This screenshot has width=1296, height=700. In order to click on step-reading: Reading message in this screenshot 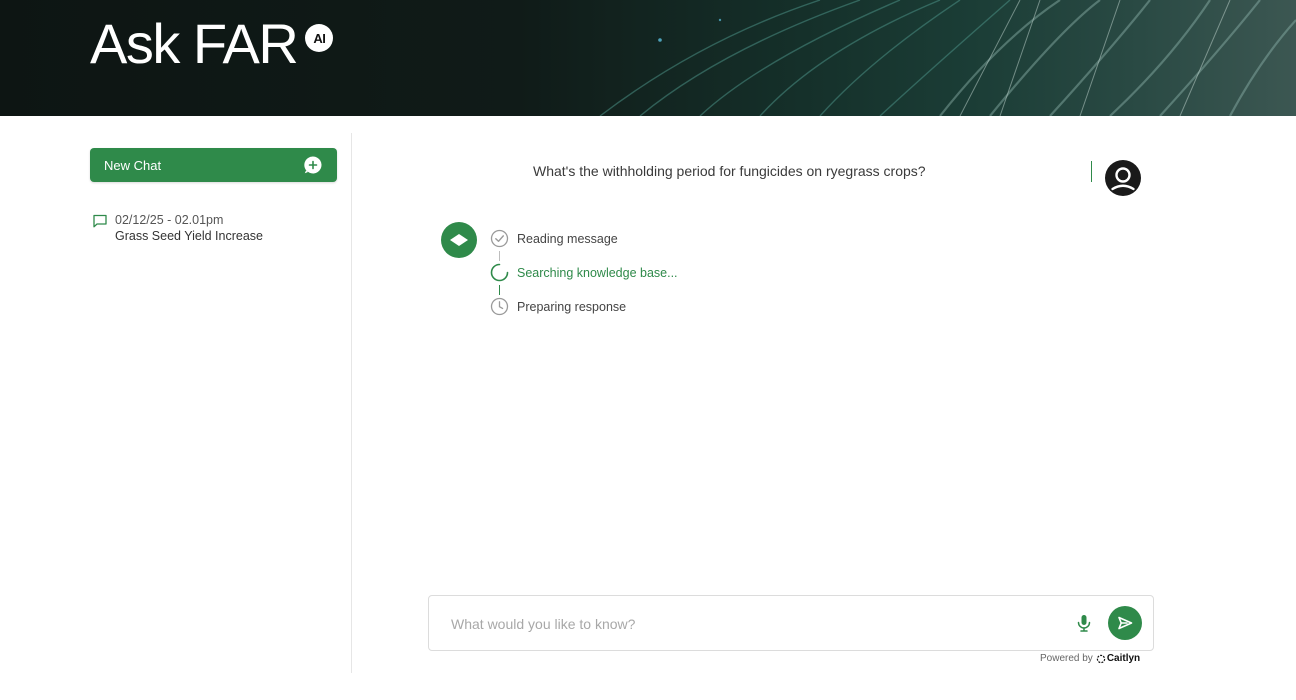, I will do `click(554, 238)`.